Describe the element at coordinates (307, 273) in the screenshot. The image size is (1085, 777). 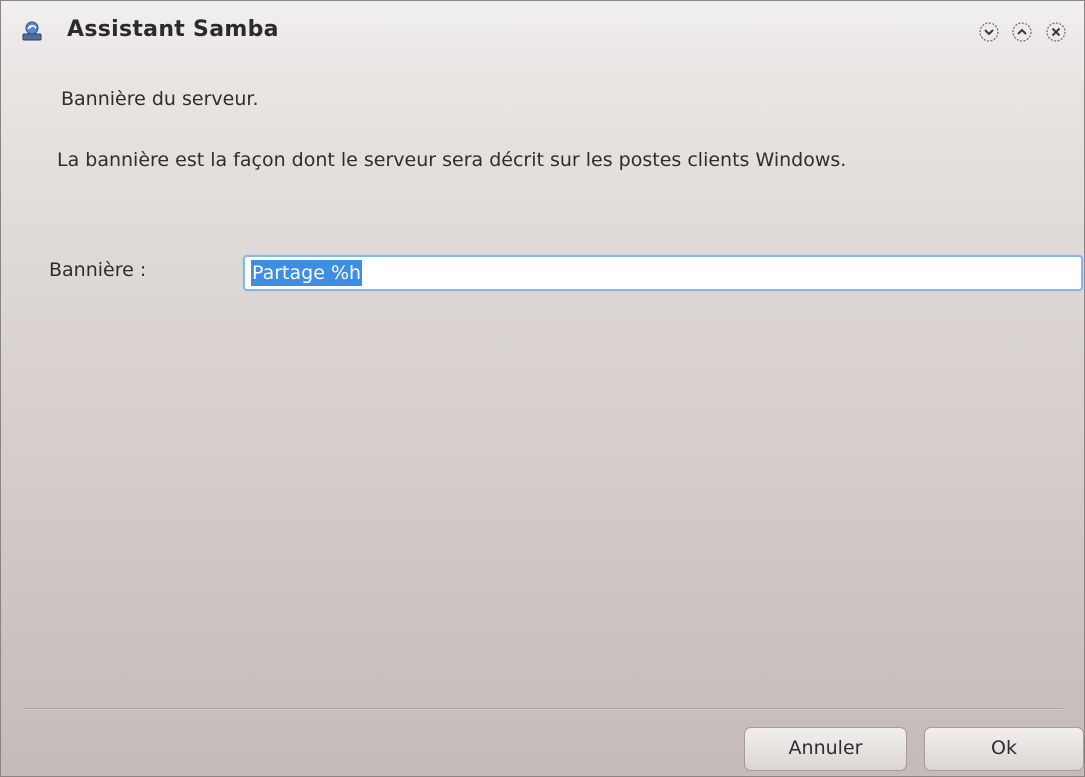
I see `banner-input-value: Partage %h` at that location.